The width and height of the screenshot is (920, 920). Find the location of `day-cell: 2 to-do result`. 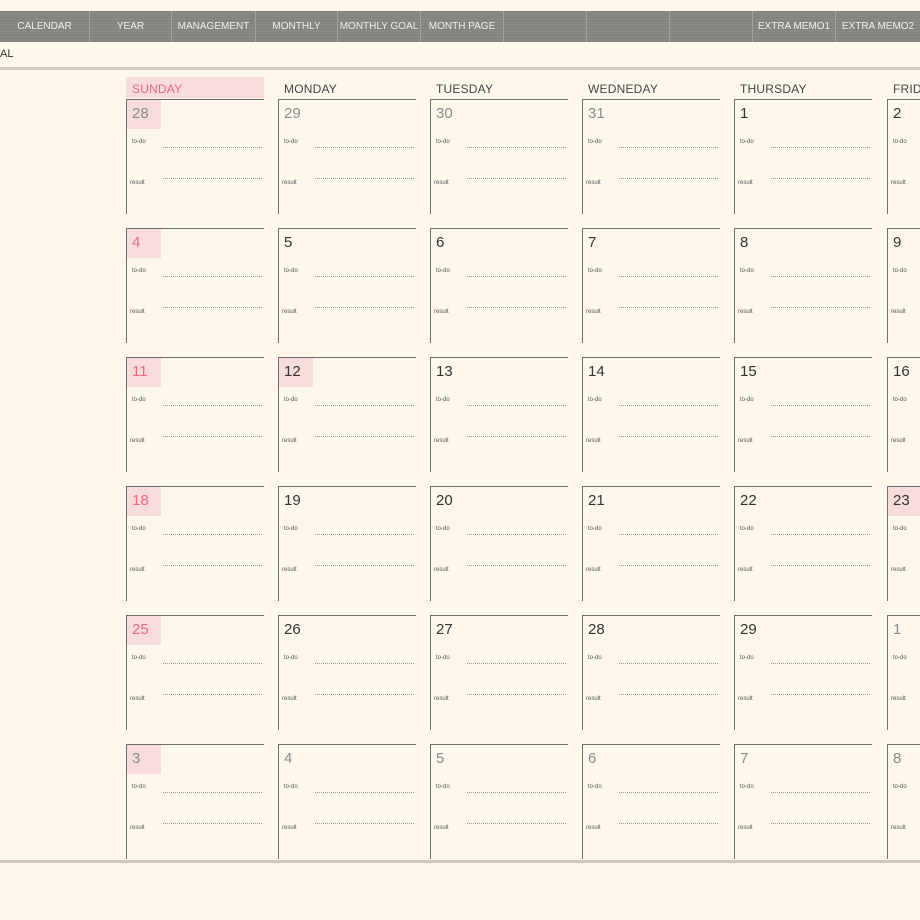

day-cell: 2 to-do result is located at coordinates (903, 156).